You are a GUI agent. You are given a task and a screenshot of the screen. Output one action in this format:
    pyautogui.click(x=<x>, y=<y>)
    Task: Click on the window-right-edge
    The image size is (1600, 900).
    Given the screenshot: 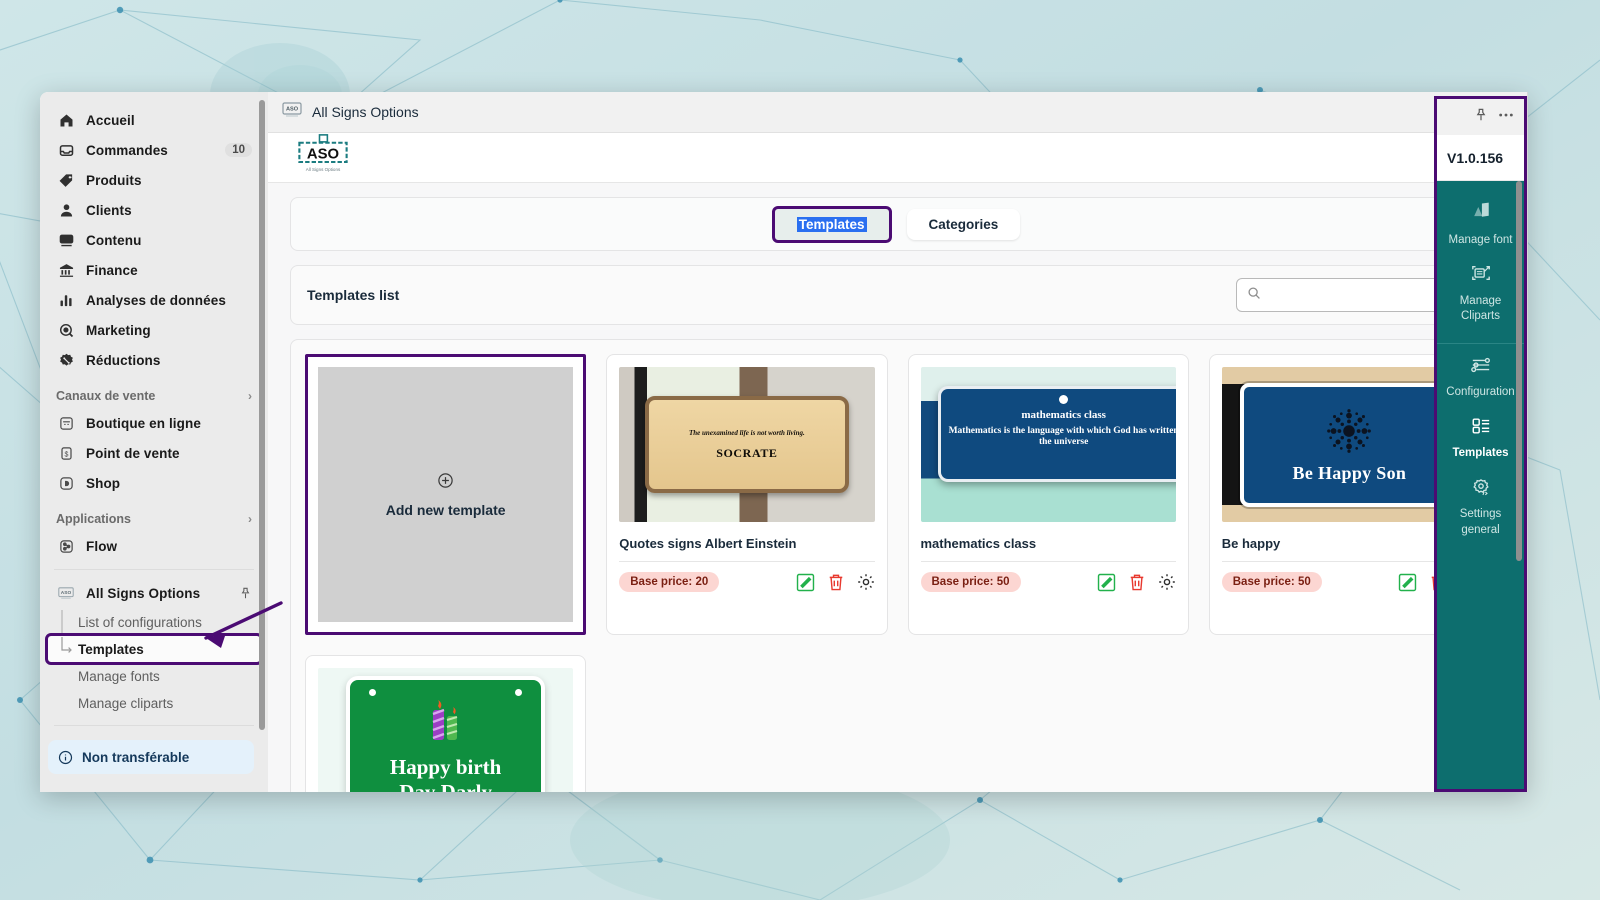 What is the action you would take?
    pyautogui.click(x=1527, y=442)
    